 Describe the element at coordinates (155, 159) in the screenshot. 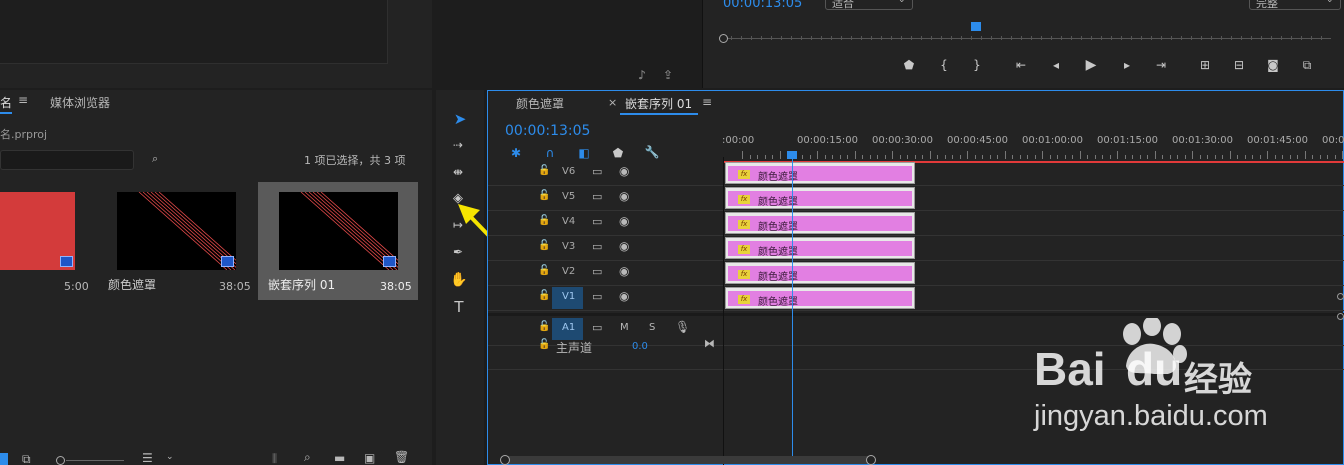

I see `find-icon: ⌕` at that location.